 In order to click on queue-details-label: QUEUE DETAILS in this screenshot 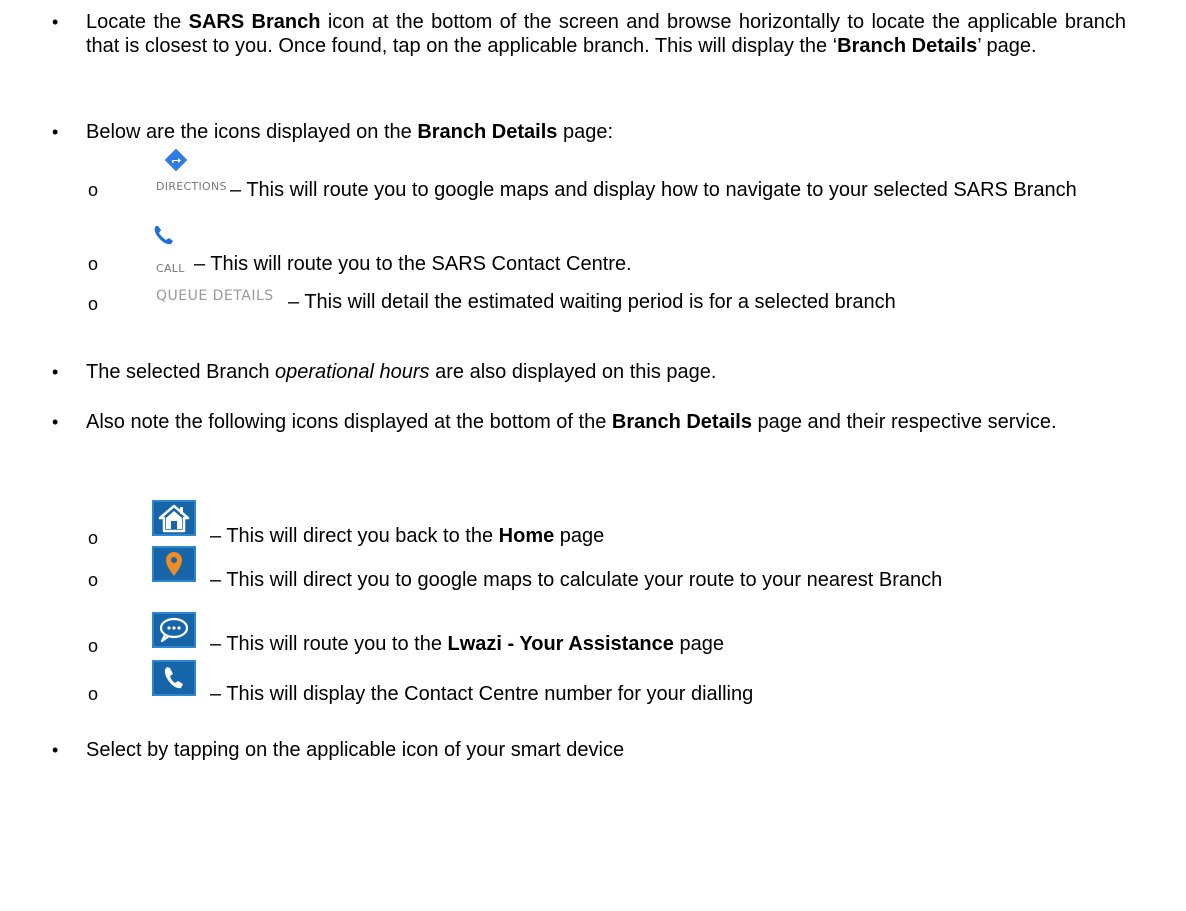, I will do `click(215, 295)`.